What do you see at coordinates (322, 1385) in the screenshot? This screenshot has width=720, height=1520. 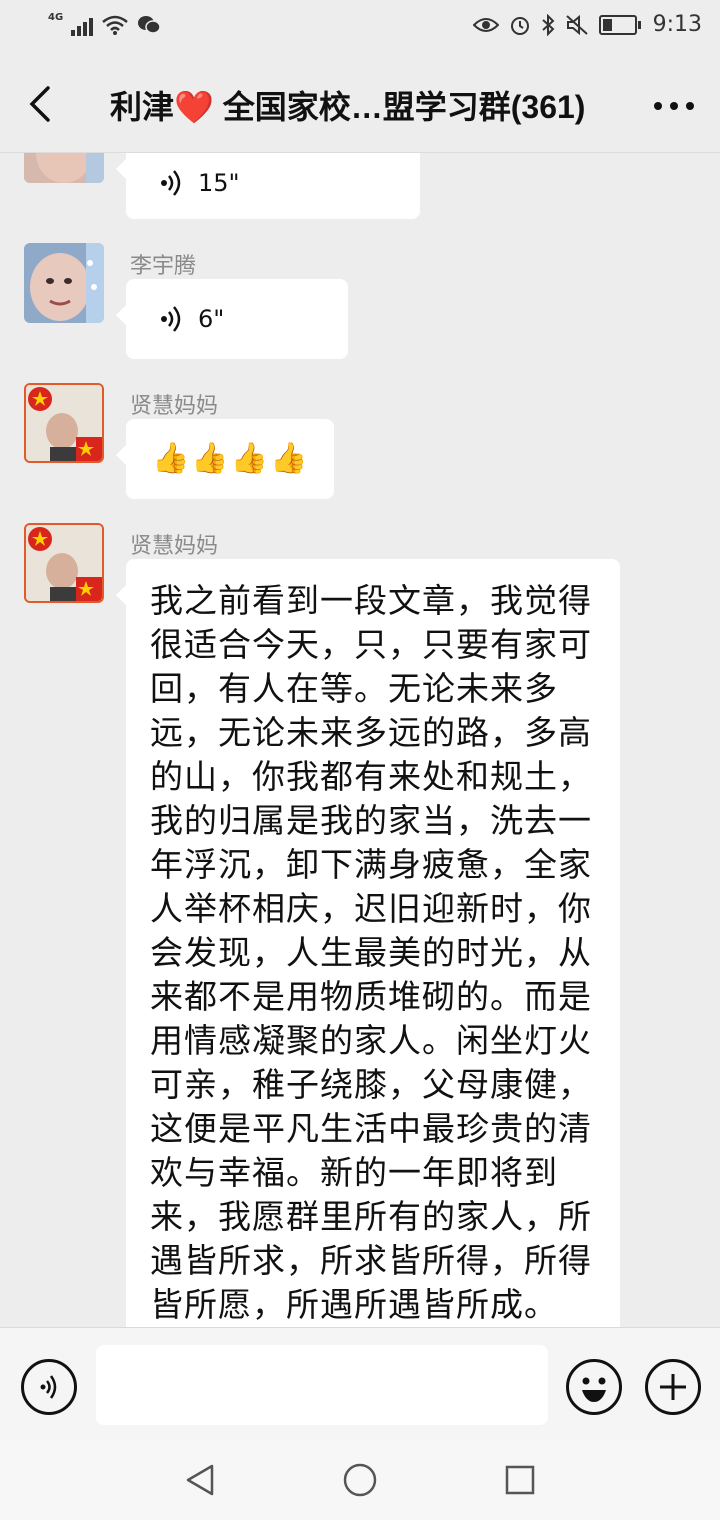 I see `message-input` at bounding box center [322, 1385].